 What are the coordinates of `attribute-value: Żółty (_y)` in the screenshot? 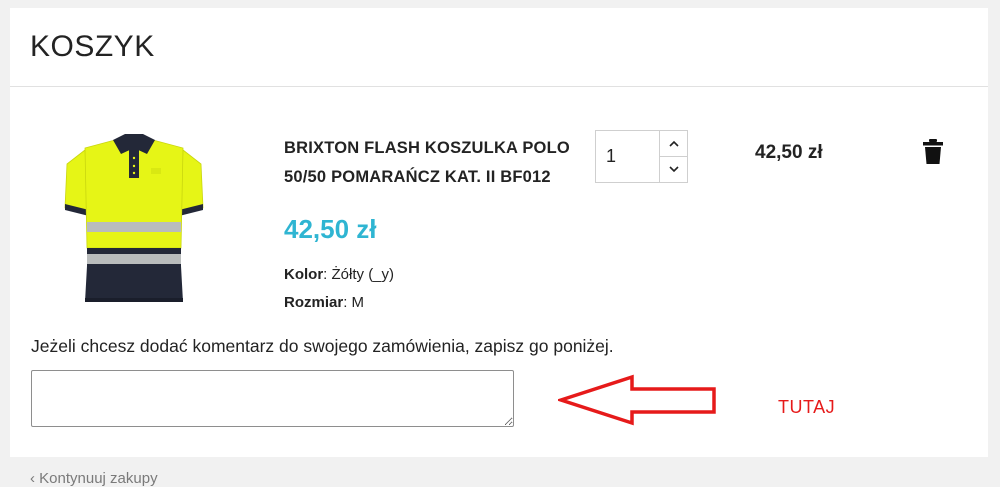 It's located at (363, 274).